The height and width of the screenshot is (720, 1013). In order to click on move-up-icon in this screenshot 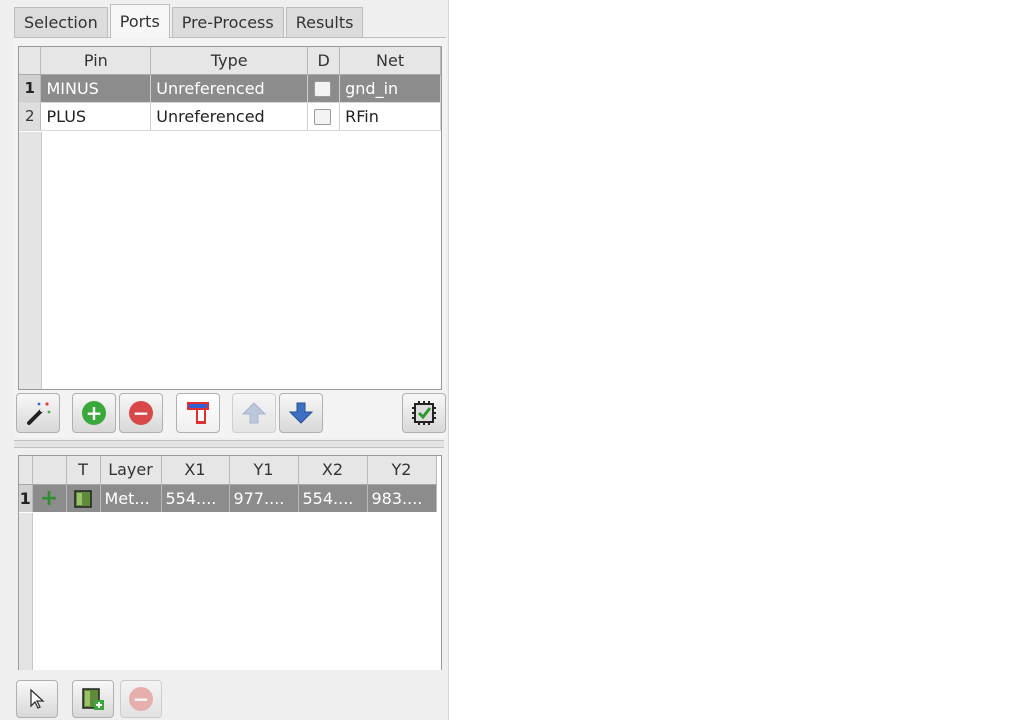, I will do `click(254, 413)`.